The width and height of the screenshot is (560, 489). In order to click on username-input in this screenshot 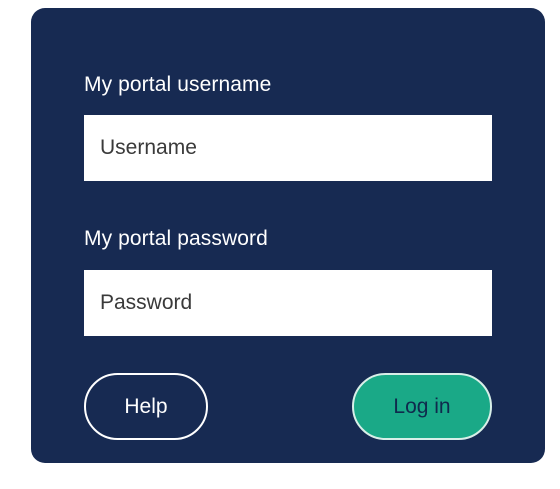, I will do `click(288, 148)`.